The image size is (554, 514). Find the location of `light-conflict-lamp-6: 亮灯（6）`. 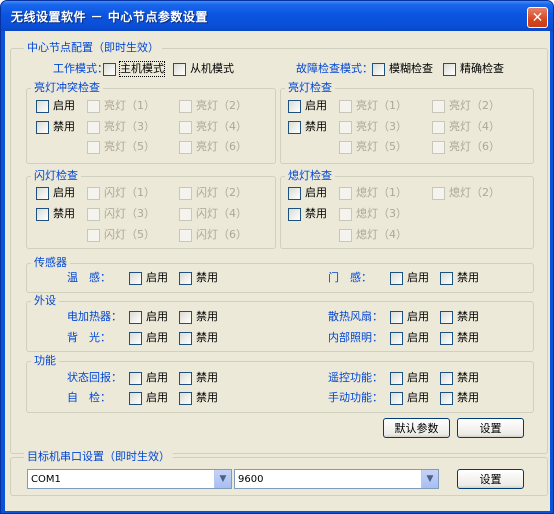

light-conflict-lamp-6: 亮灯（6） is located at coordinates (213, 147).